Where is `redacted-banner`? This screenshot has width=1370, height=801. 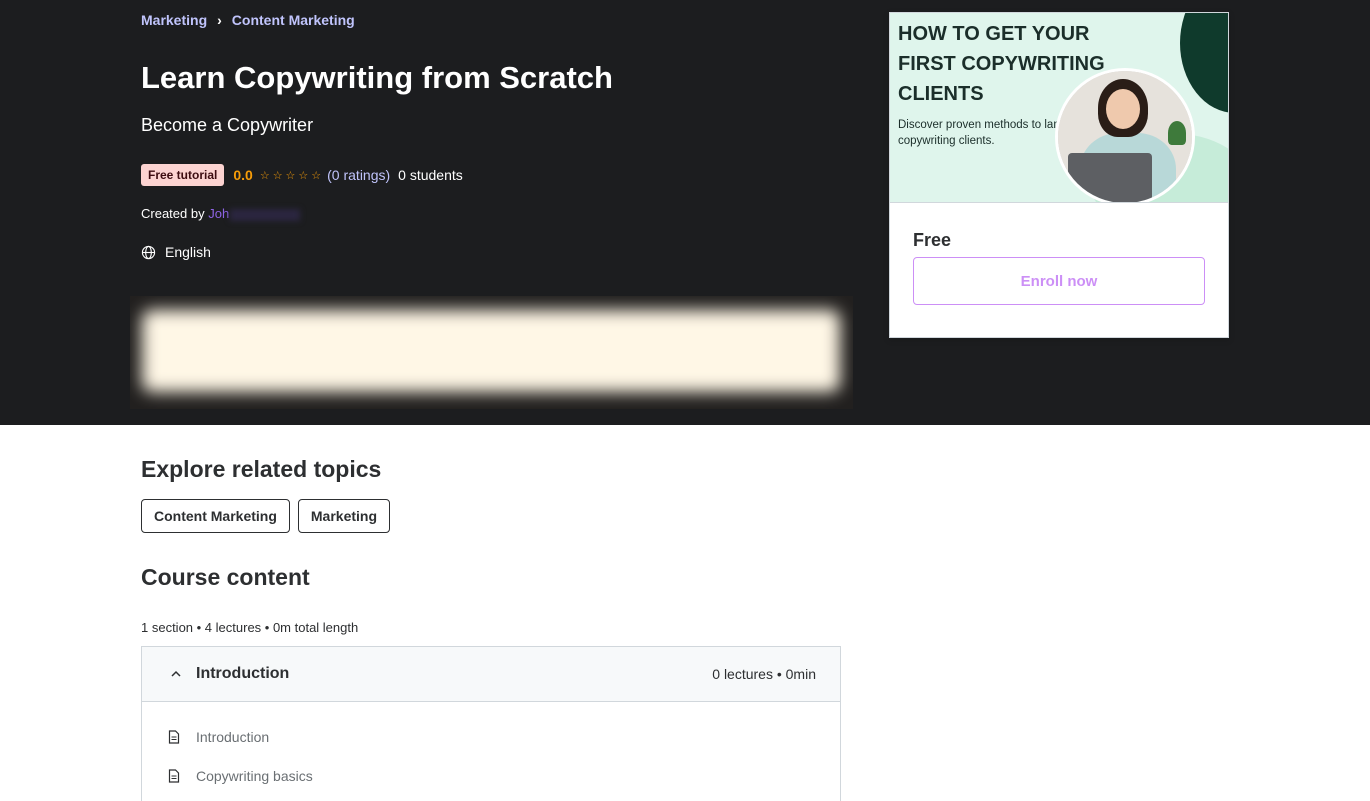 redacted-banner is located at coordinates (491, 352).